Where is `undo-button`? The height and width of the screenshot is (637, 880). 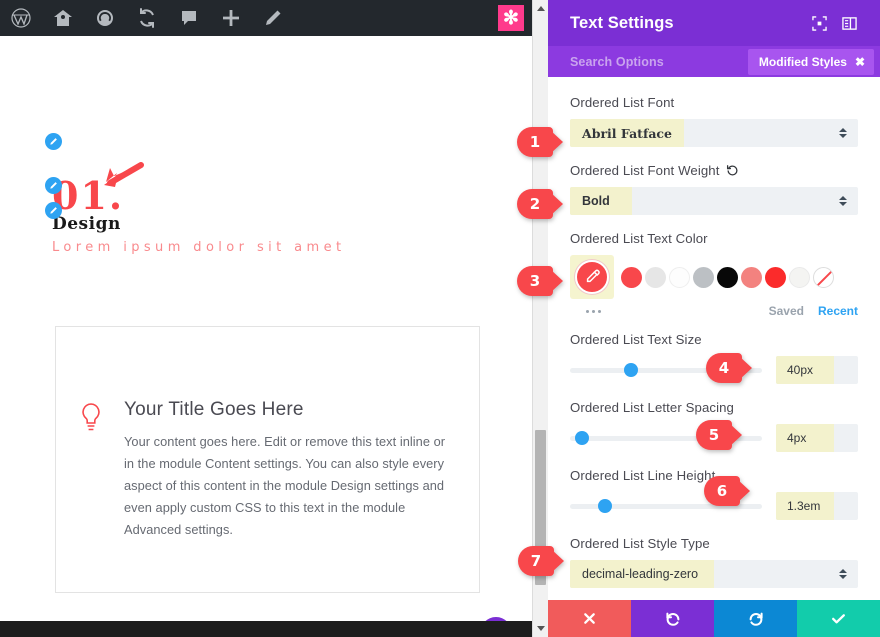 undo-button is located at coordinates (672, 618).